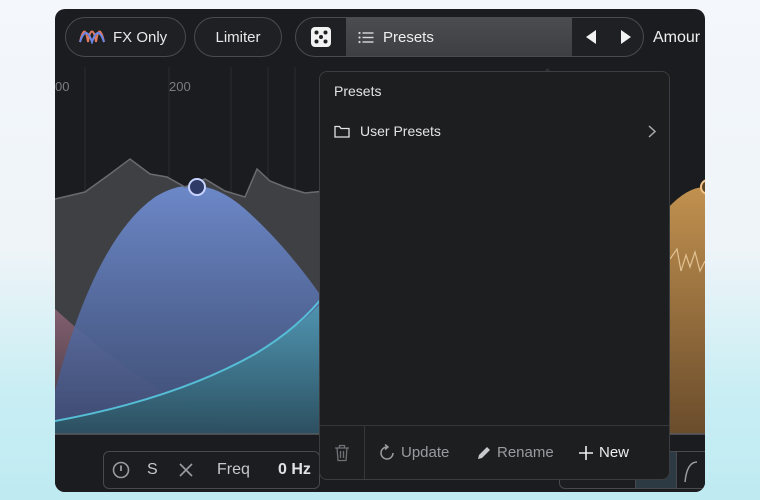  I want to click on freq-tick: 00, so click(62, 86).